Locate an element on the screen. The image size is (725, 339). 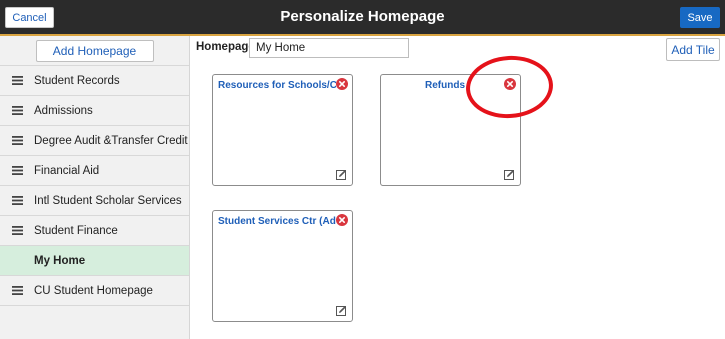
homepage-name-input is located at coordinates (329, 48).